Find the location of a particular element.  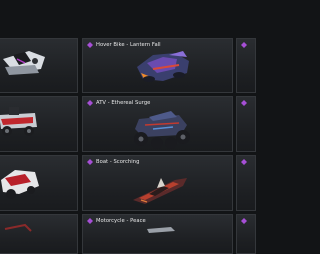

vehicle-skin-tile: Hover Bike - Lantern Fall is located at coordinates (157, 65).